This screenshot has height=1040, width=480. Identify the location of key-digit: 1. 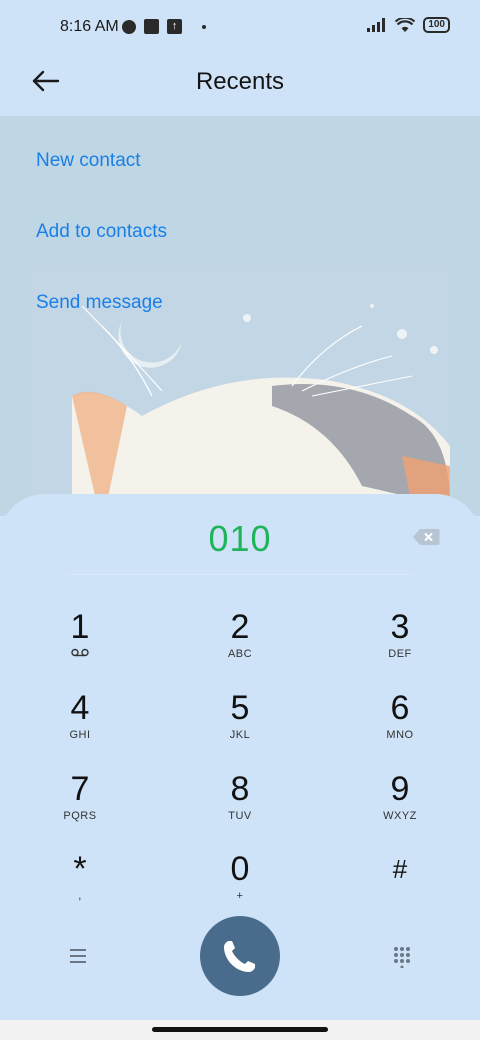
(80, 627).